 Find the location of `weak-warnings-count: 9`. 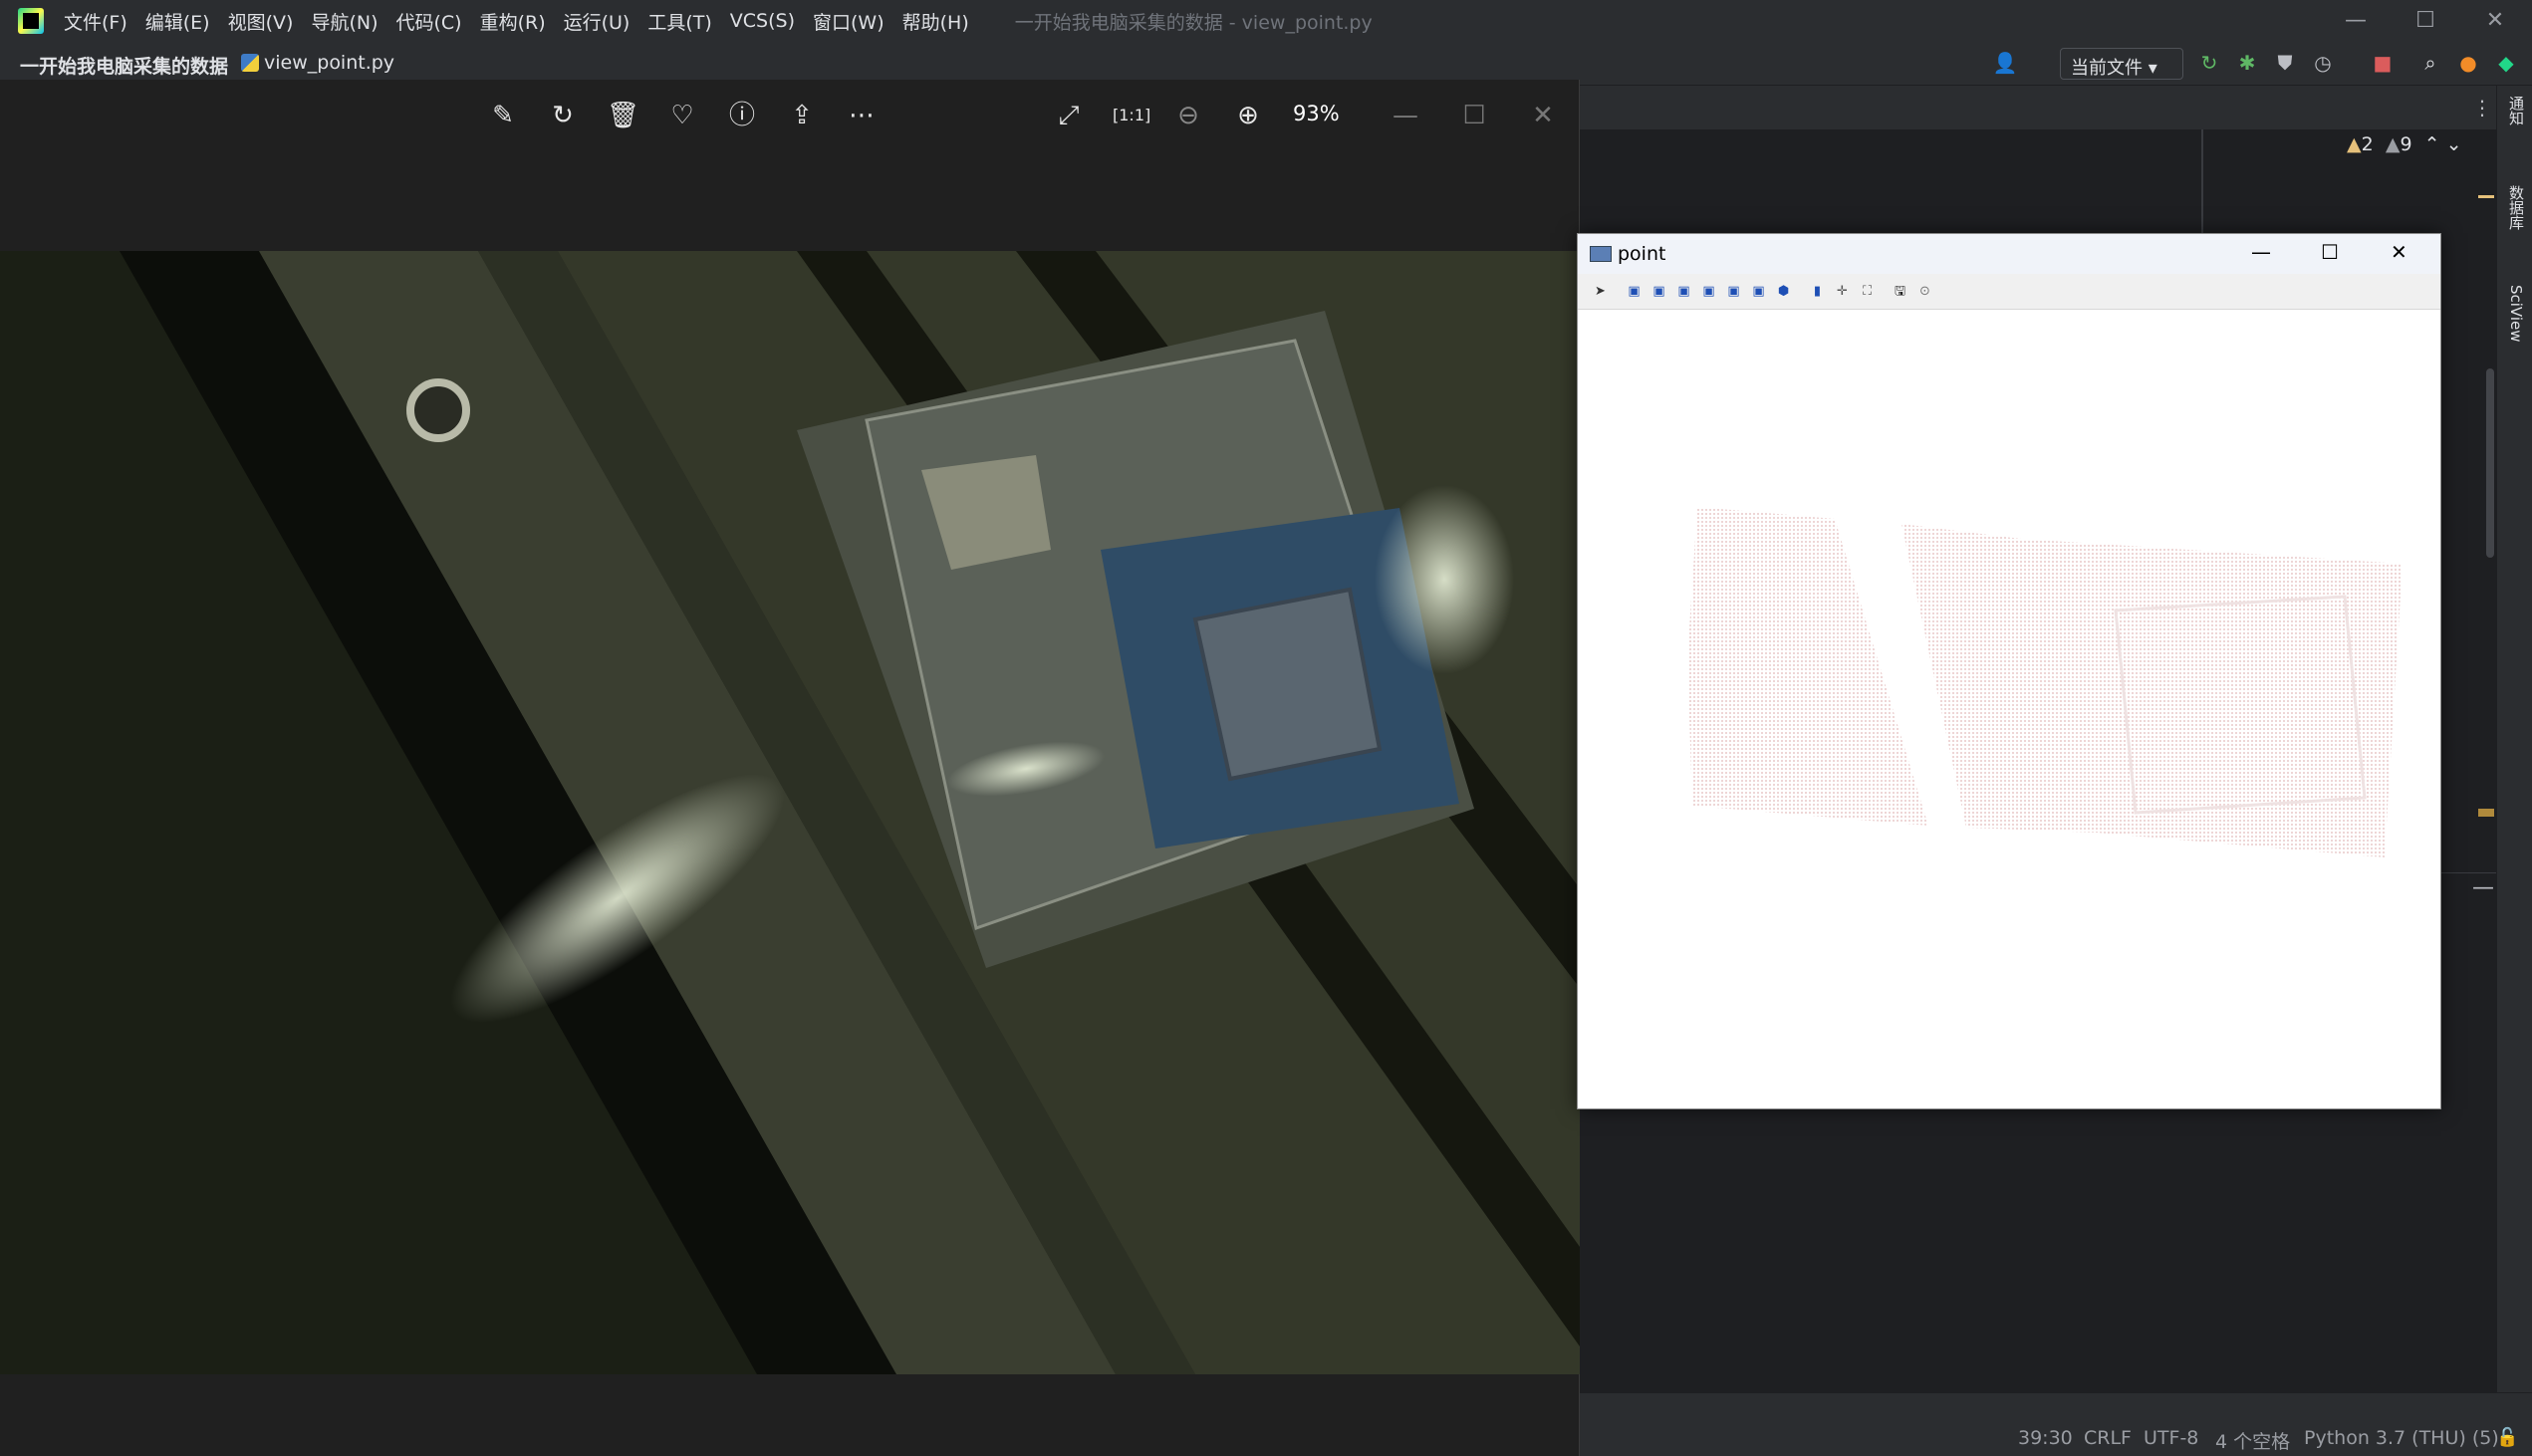

weak-warnings-count: 9 is located at coordinates (2406, 144).